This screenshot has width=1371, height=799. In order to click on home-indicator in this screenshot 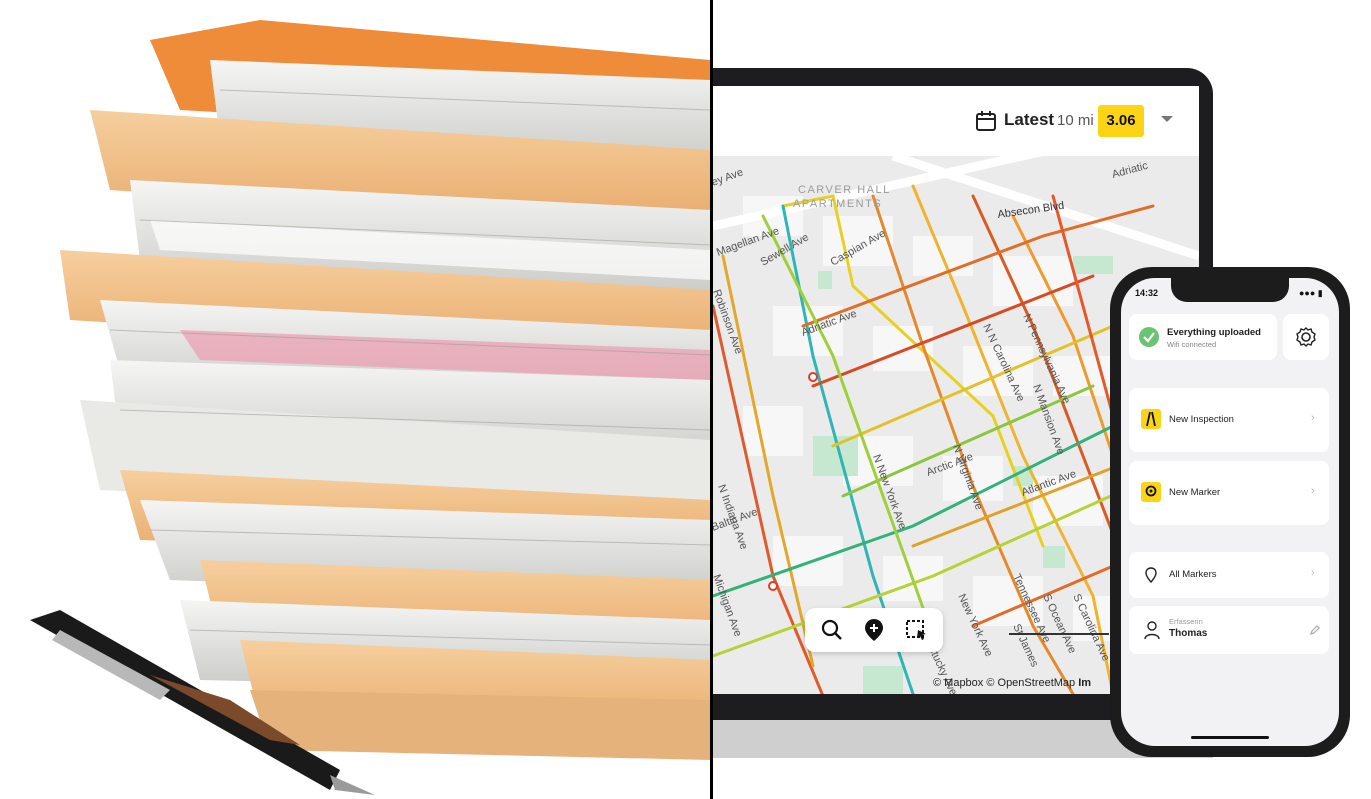, I will do `click(1230, 737)`.